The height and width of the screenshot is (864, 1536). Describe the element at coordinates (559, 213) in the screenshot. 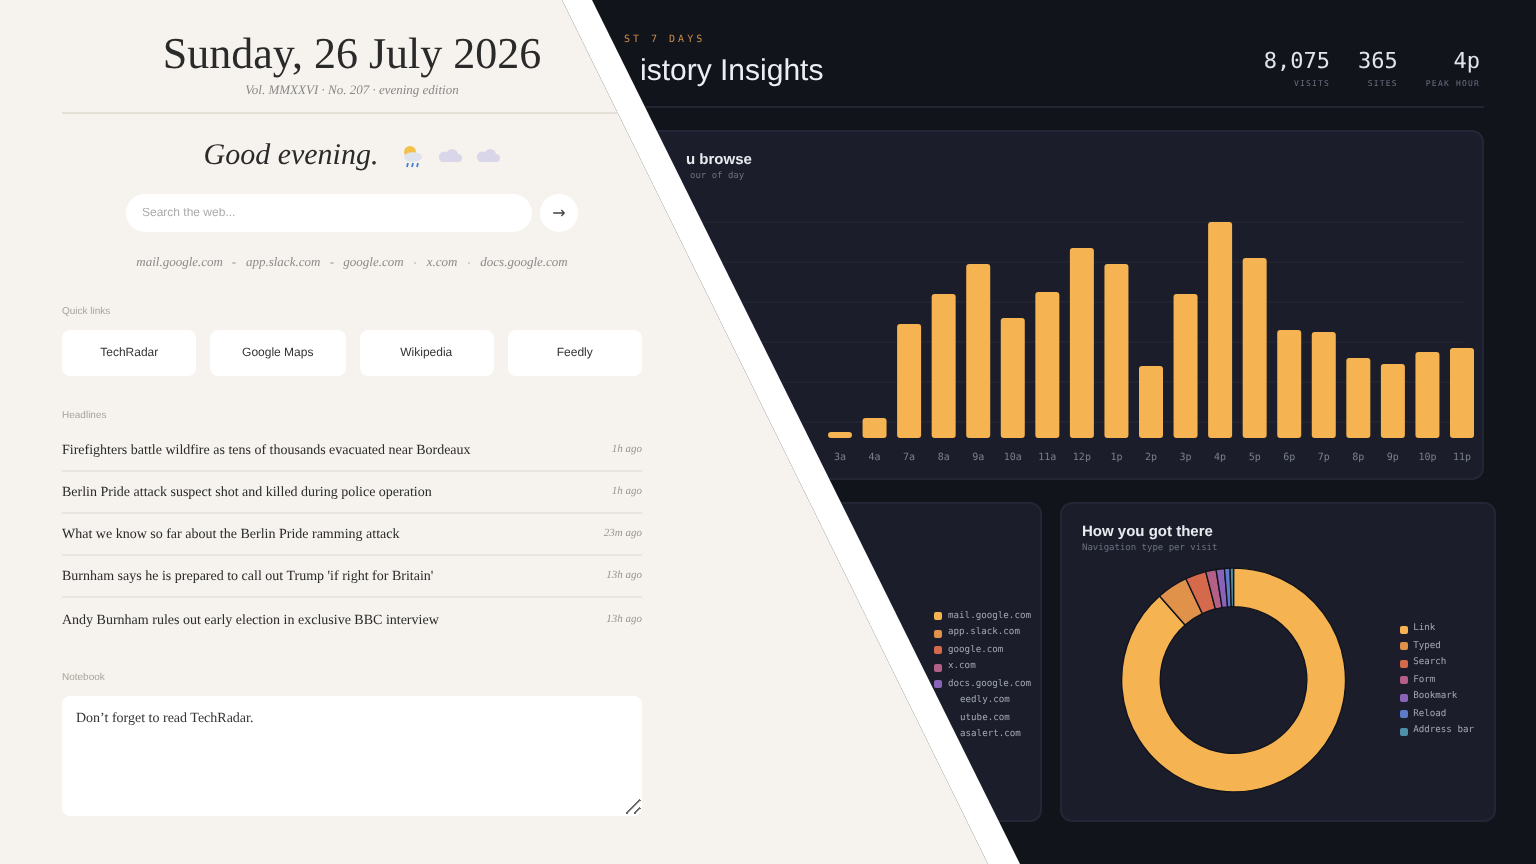

I see `search-button: →` at that location.